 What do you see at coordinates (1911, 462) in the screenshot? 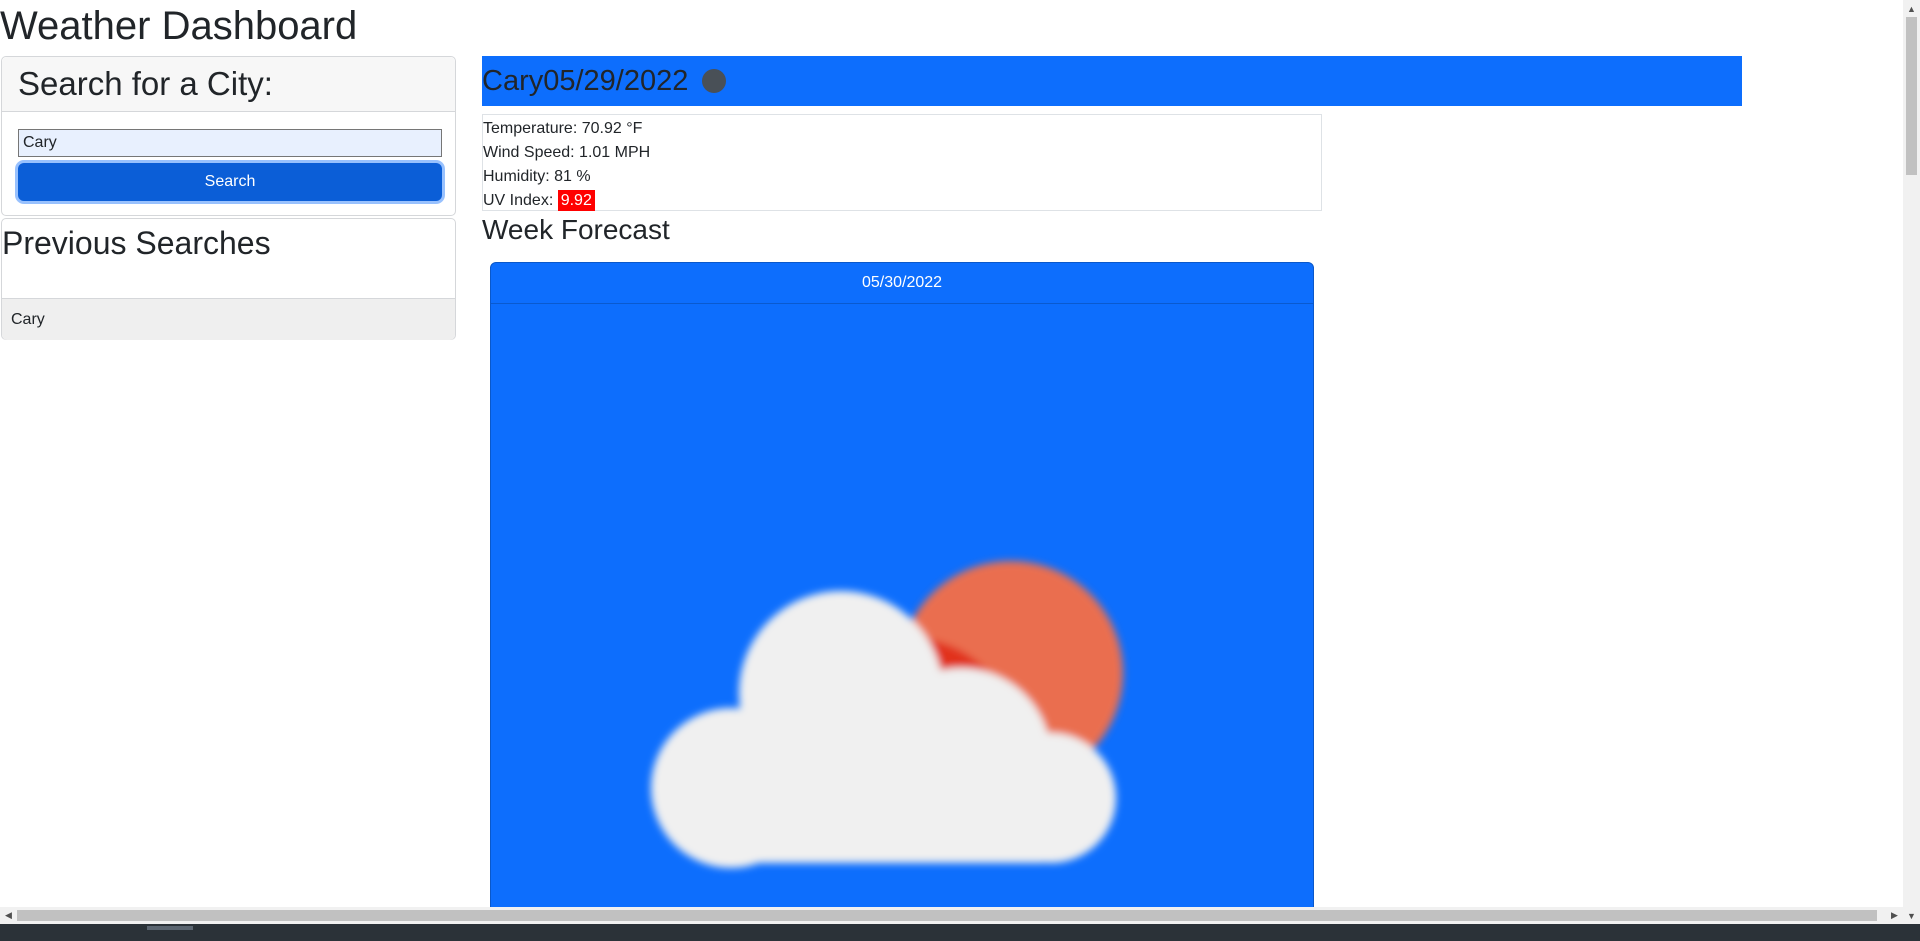
I see `vertical-scrollbar: ▲ ▼` at bounding box center [1911, 462].